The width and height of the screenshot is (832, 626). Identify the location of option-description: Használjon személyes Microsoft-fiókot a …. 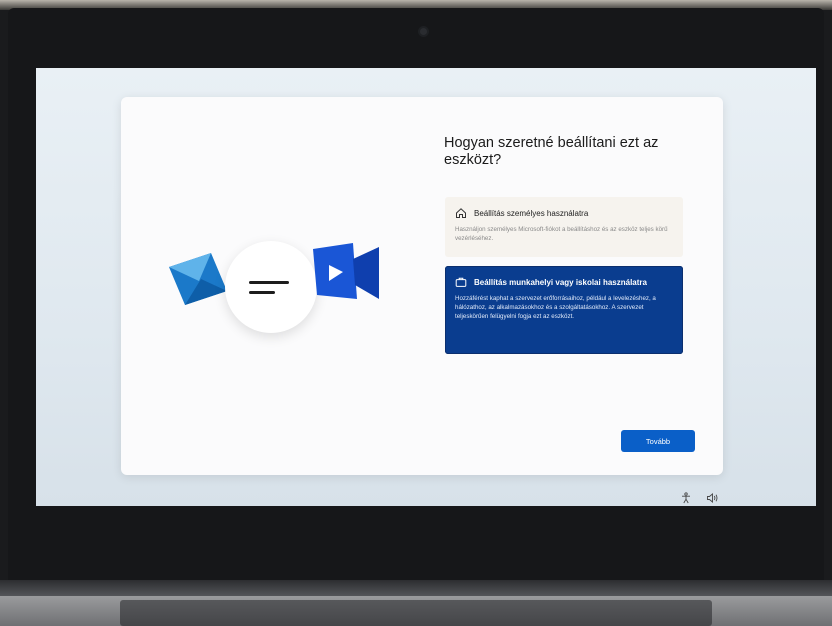
(561, 234).